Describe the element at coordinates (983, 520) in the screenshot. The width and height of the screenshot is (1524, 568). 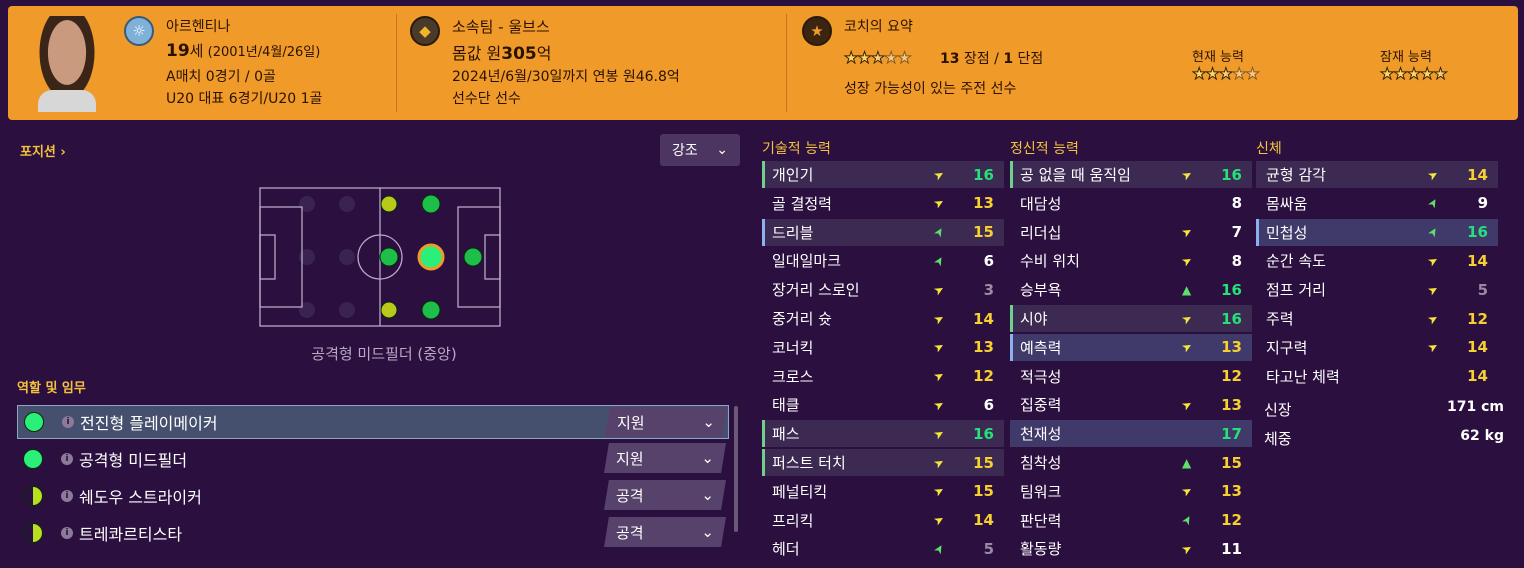
I see `attribute-value: 14` at that location.